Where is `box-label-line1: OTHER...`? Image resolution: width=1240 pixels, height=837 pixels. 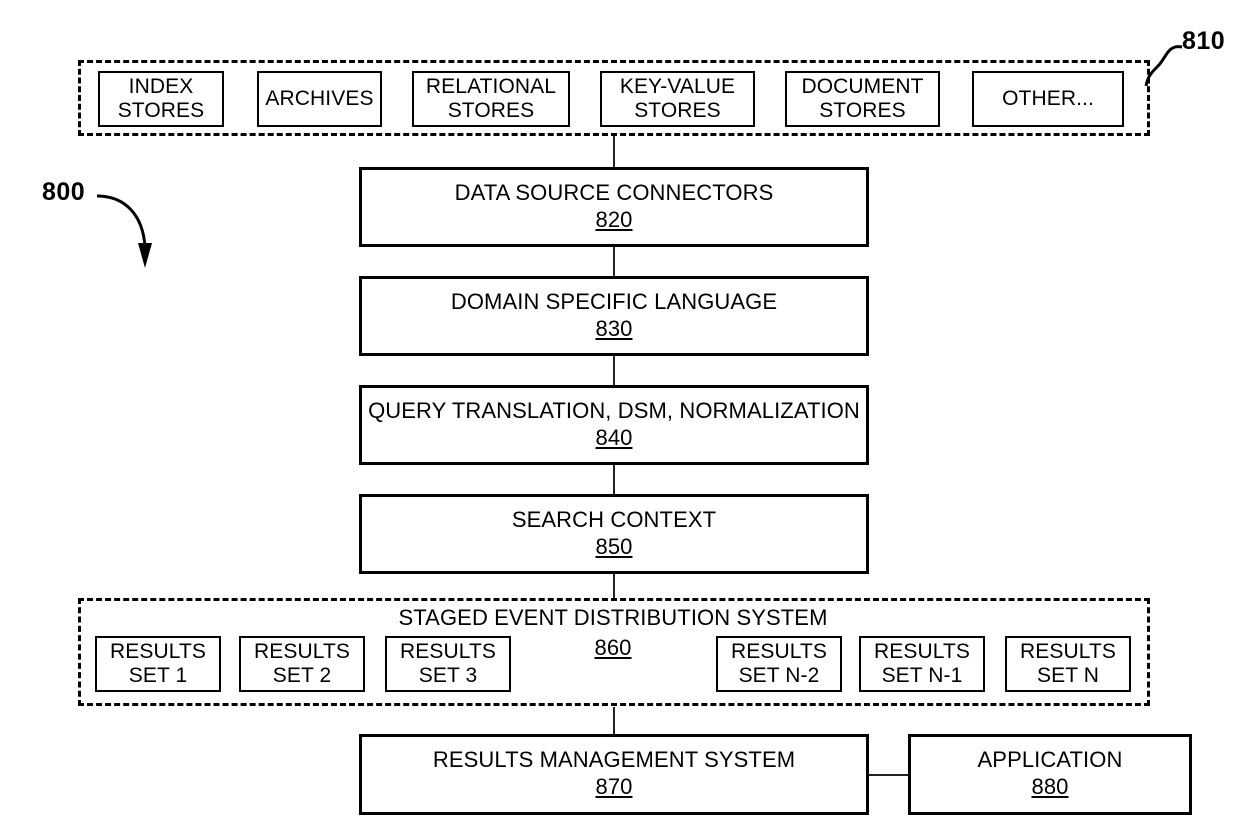
box-label-line1: OTHER... is located at coordinates (1048, 99).